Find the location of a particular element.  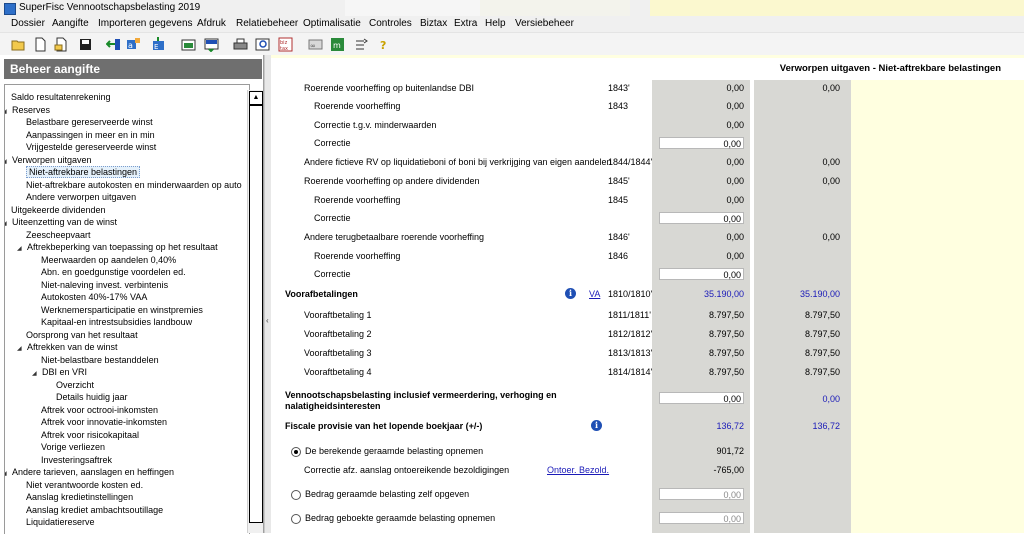

tree-item-saldo-resultatenrekening: Saldo resultatenrekening is located at coordinates (61, 97).